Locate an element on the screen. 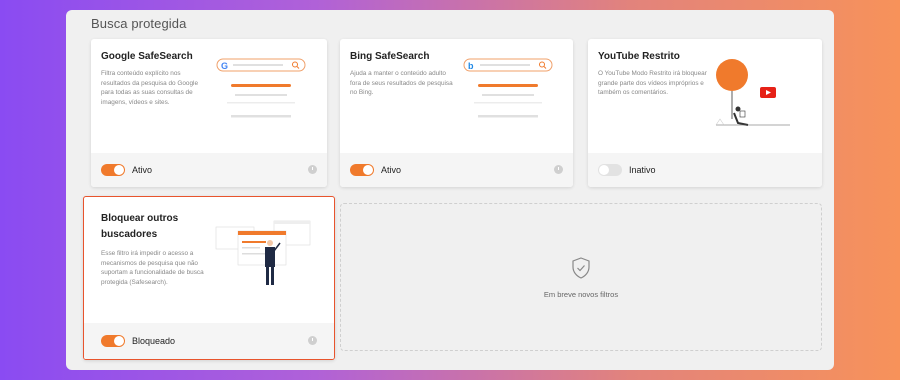 The width and height of the screenshot is (900, 380). search-illustration: b is located at coordinates (508, 88).